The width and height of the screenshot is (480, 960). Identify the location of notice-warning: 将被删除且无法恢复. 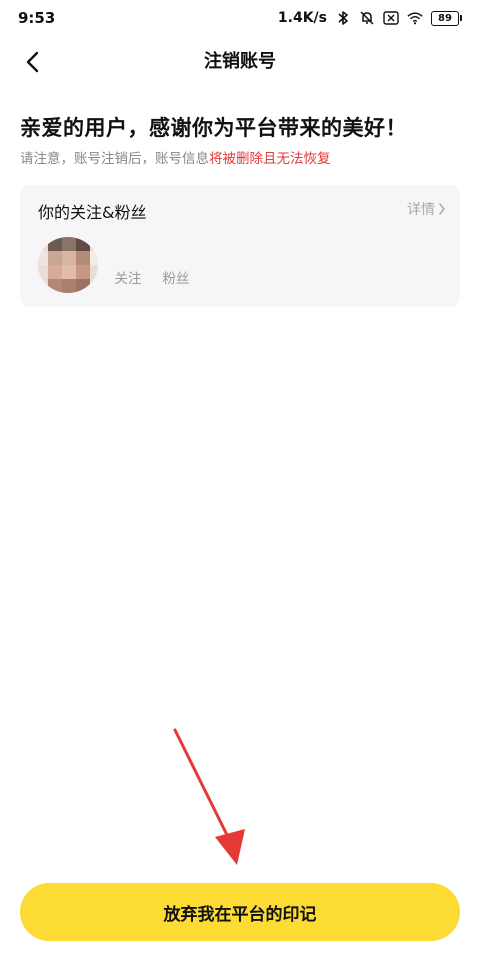
(270, 159).